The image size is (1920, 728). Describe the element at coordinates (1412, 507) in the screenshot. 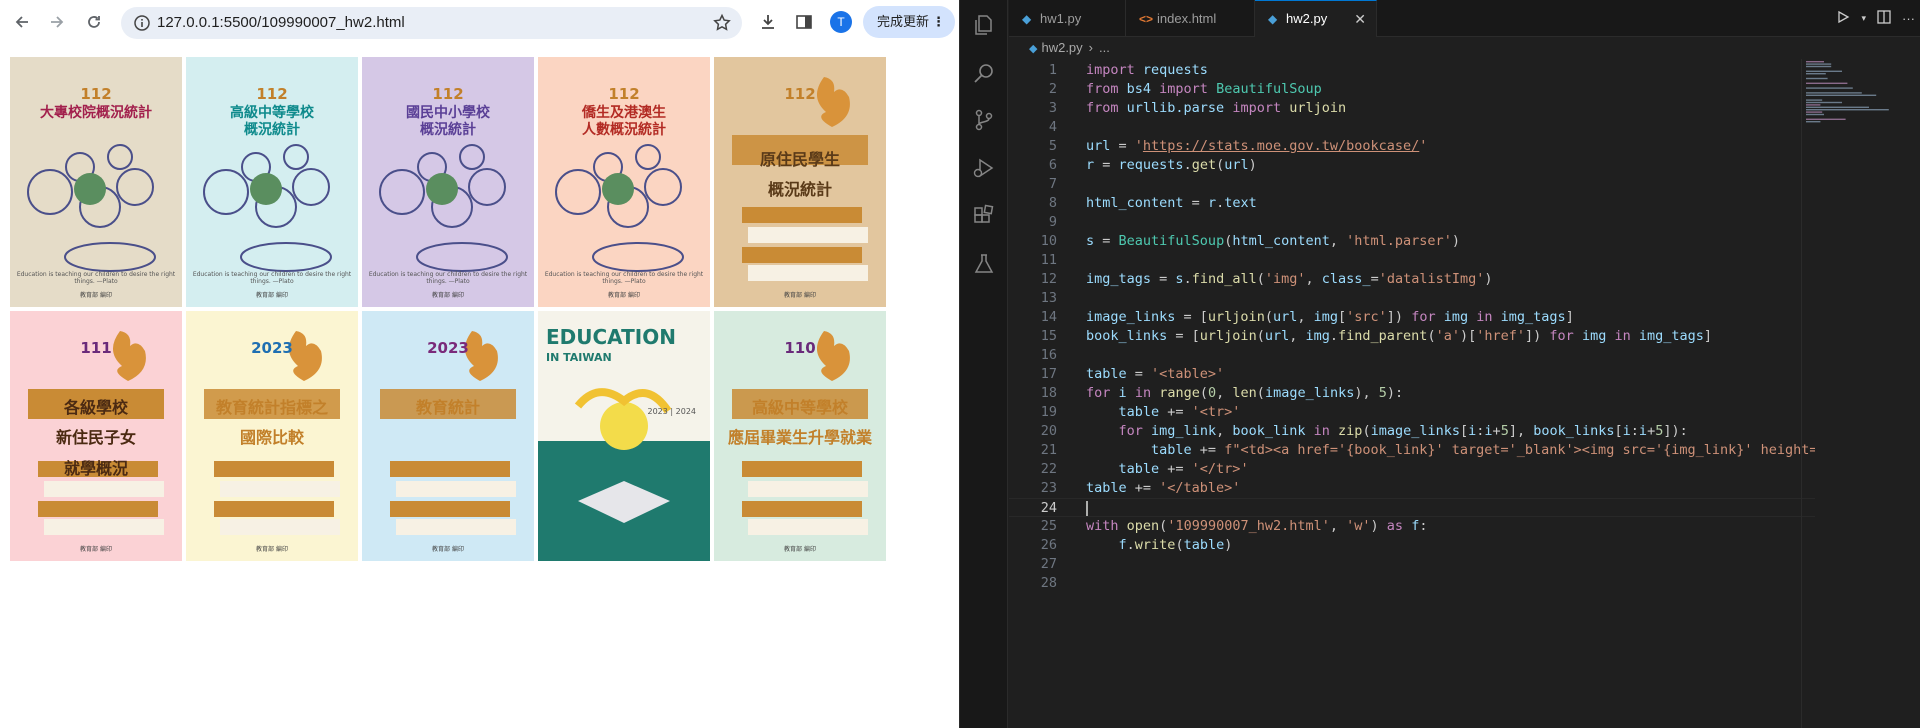

I see `code-line: 24` at that location.